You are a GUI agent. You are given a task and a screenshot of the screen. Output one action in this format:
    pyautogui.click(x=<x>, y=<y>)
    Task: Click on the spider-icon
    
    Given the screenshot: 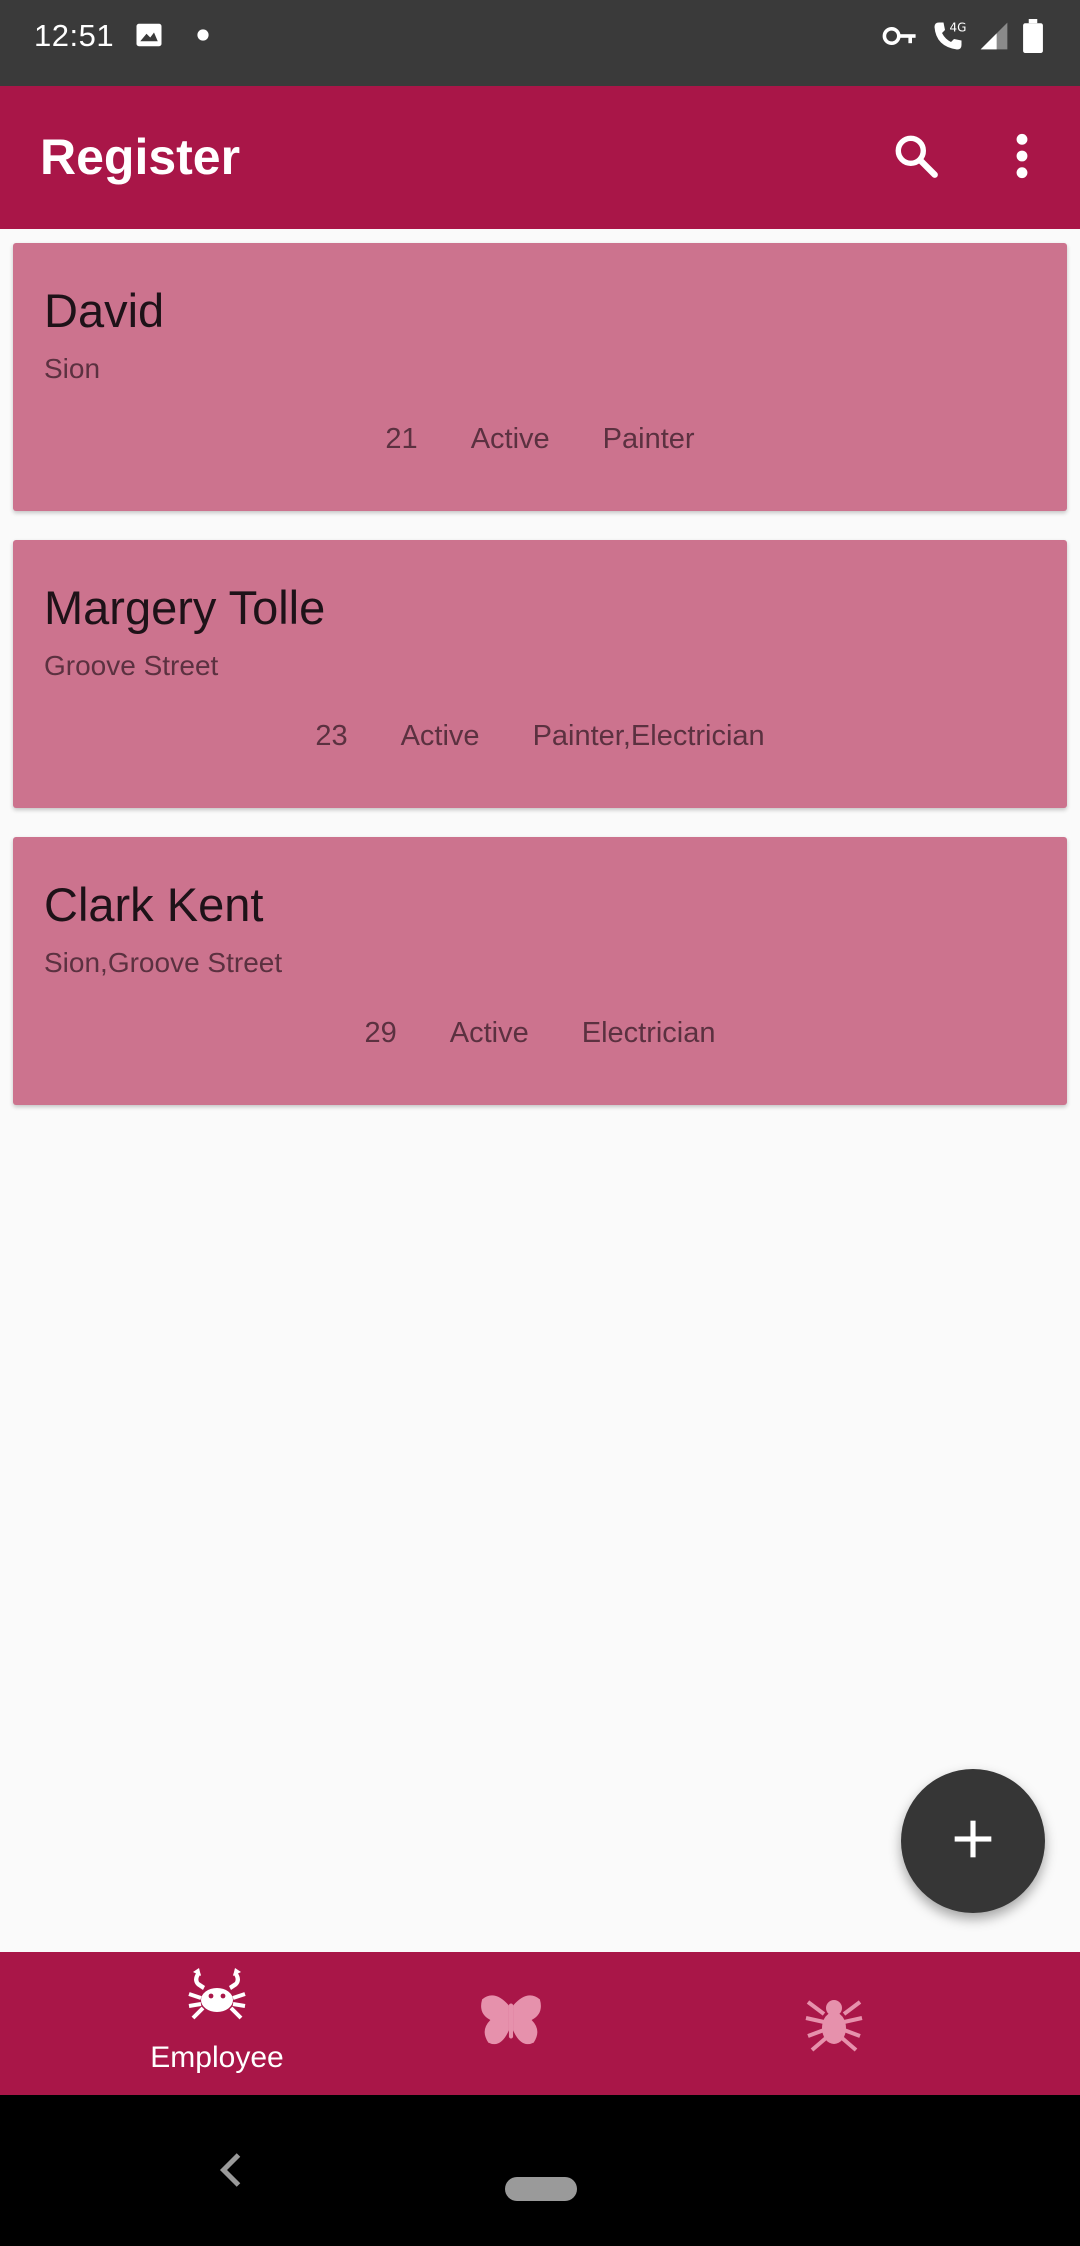 What is the action you would take?
    pyautogui.click(x=834, y=2022)
    